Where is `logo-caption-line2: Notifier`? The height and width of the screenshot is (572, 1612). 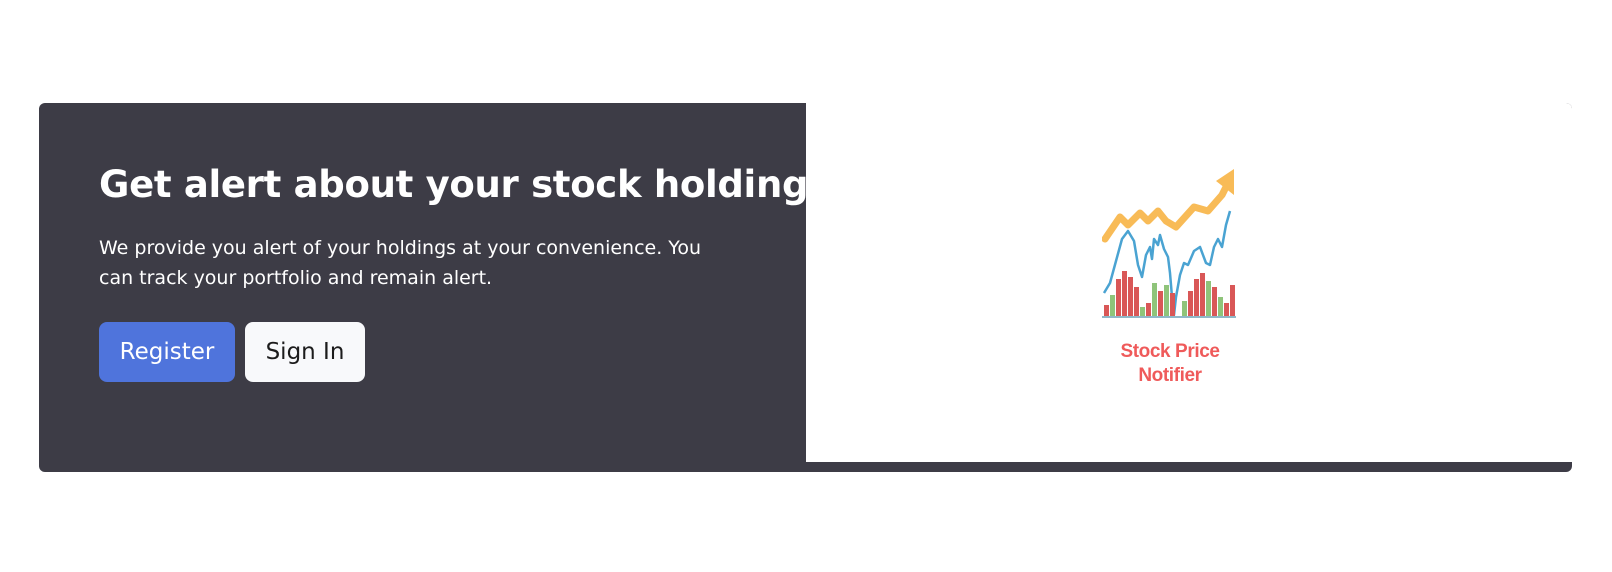 logo-caption-line2: Notifier is located at coordinates (1170, 375).